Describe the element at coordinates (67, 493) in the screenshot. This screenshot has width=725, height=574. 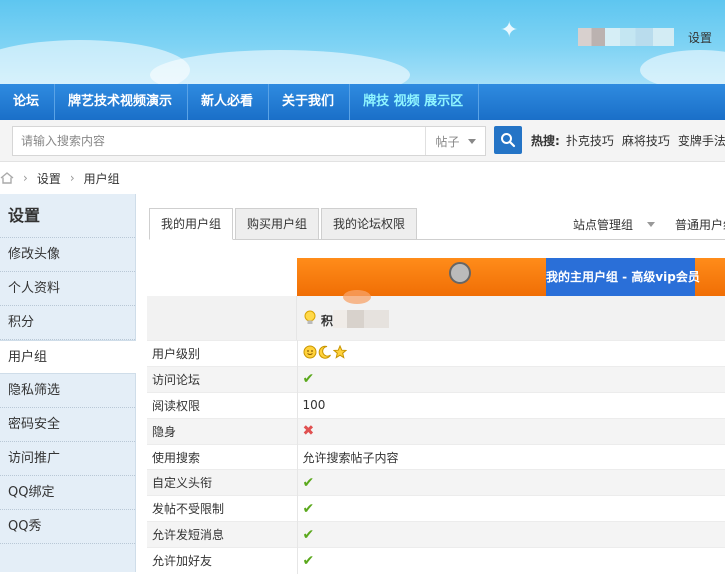
I see `sidebar-item-qq-bind: QQ绑定` at that location.